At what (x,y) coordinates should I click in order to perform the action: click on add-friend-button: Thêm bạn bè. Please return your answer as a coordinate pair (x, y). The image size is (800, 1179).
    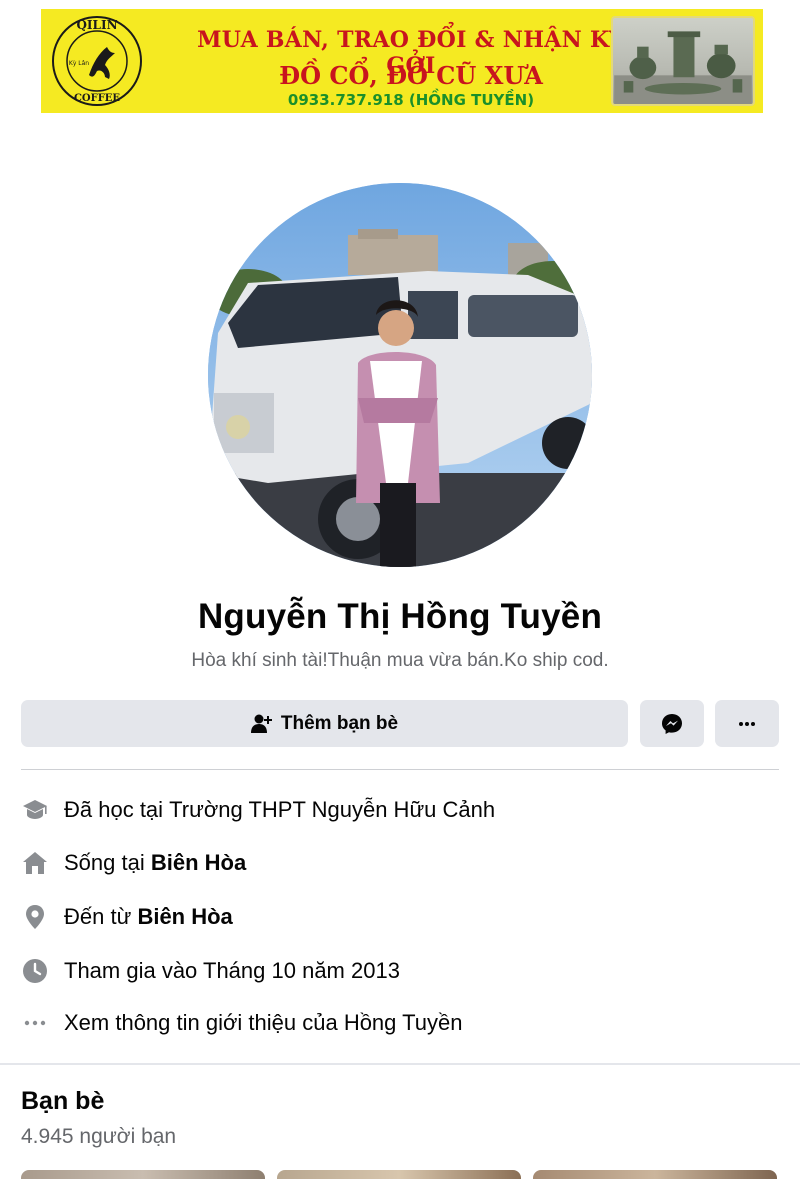
    Looking at the image, I should click on (324, 723).